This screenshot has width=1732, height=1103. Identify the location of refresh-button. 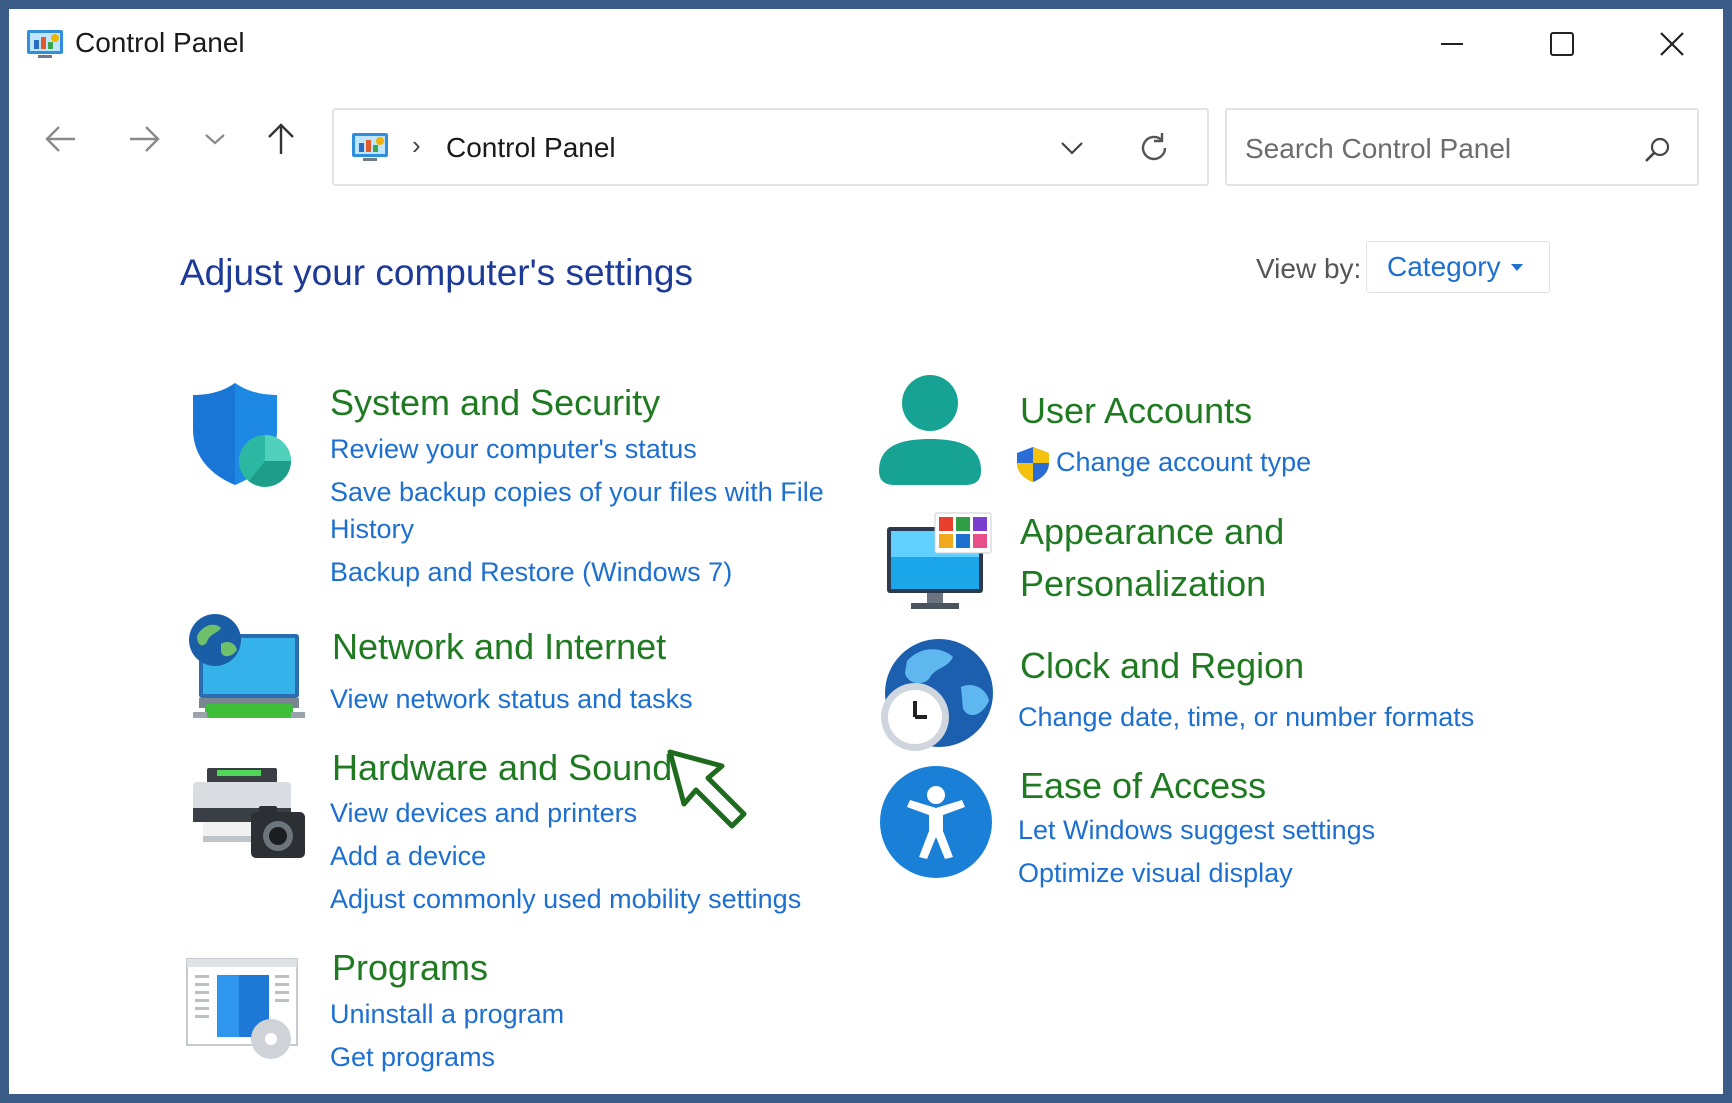
(1154, 148).